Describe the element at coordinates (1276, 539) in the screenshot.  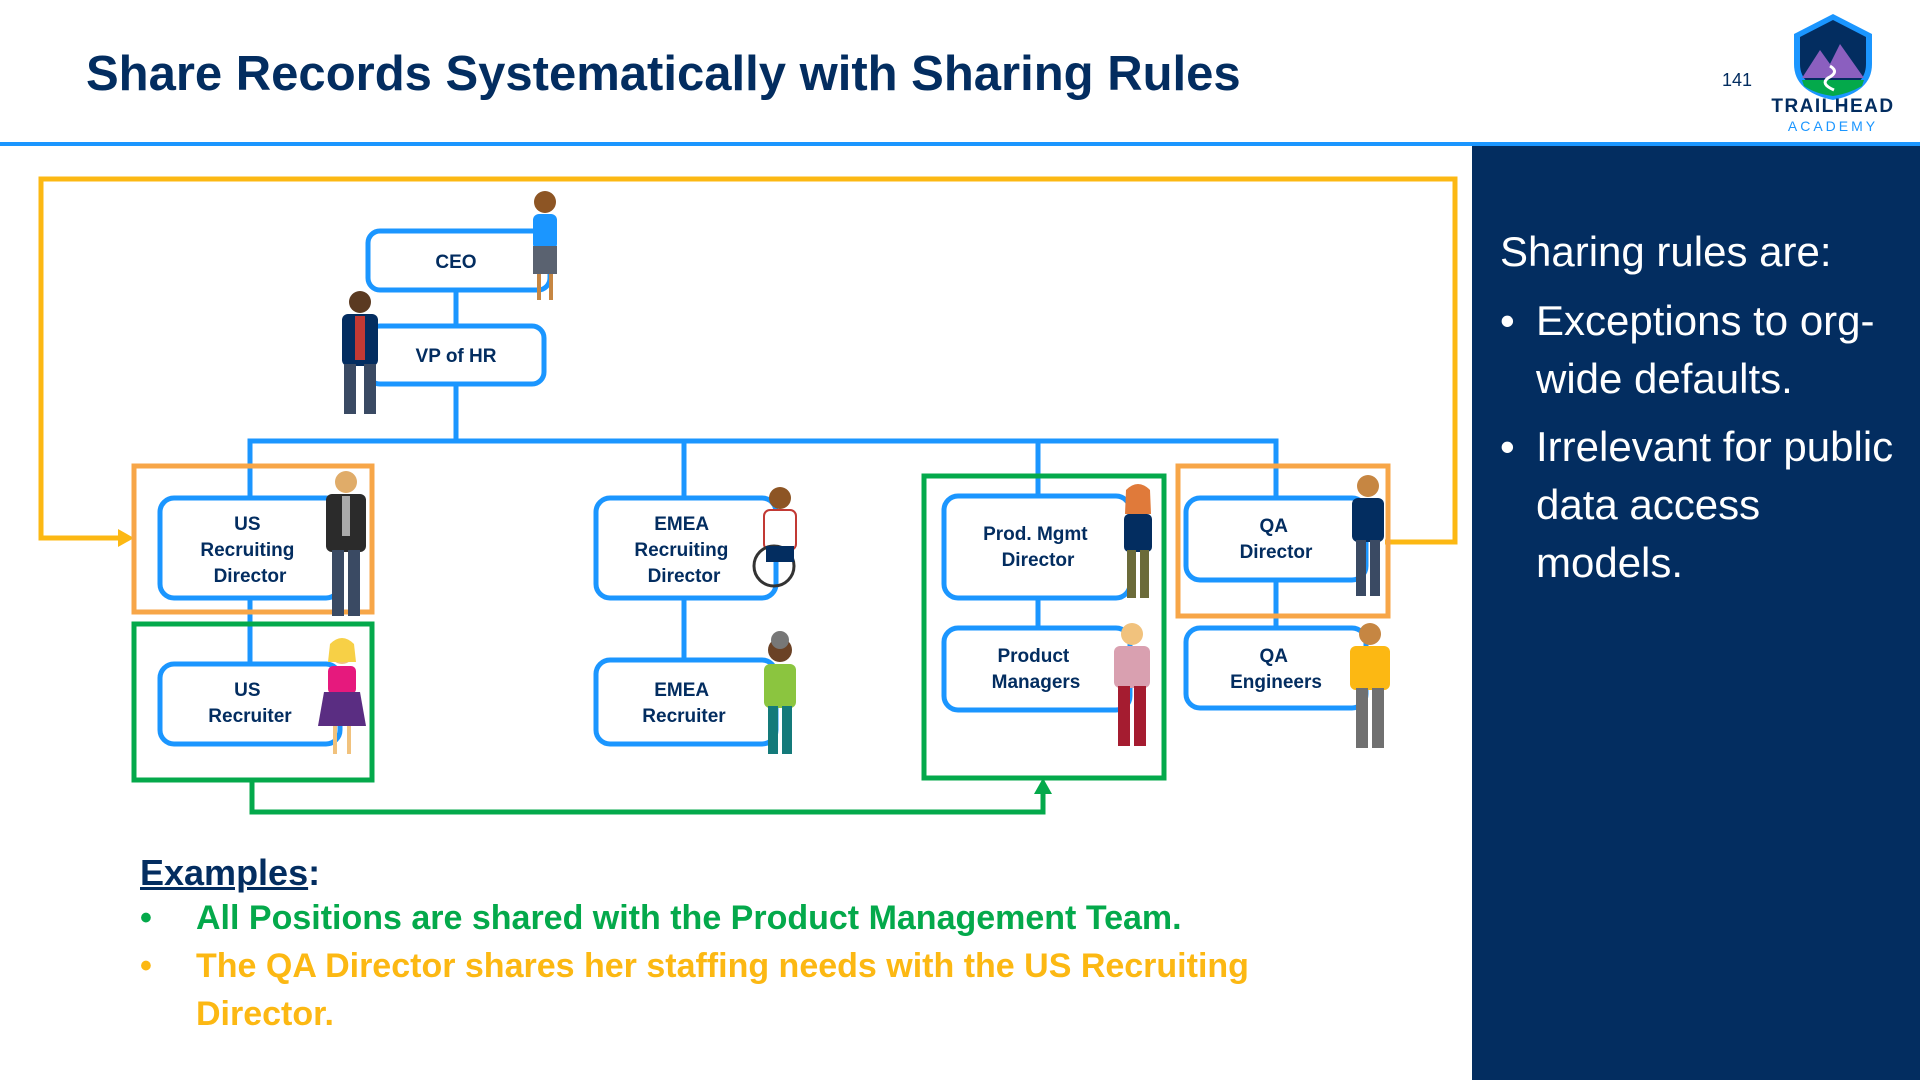
I see `node-qa-director: QA Director` at that location.